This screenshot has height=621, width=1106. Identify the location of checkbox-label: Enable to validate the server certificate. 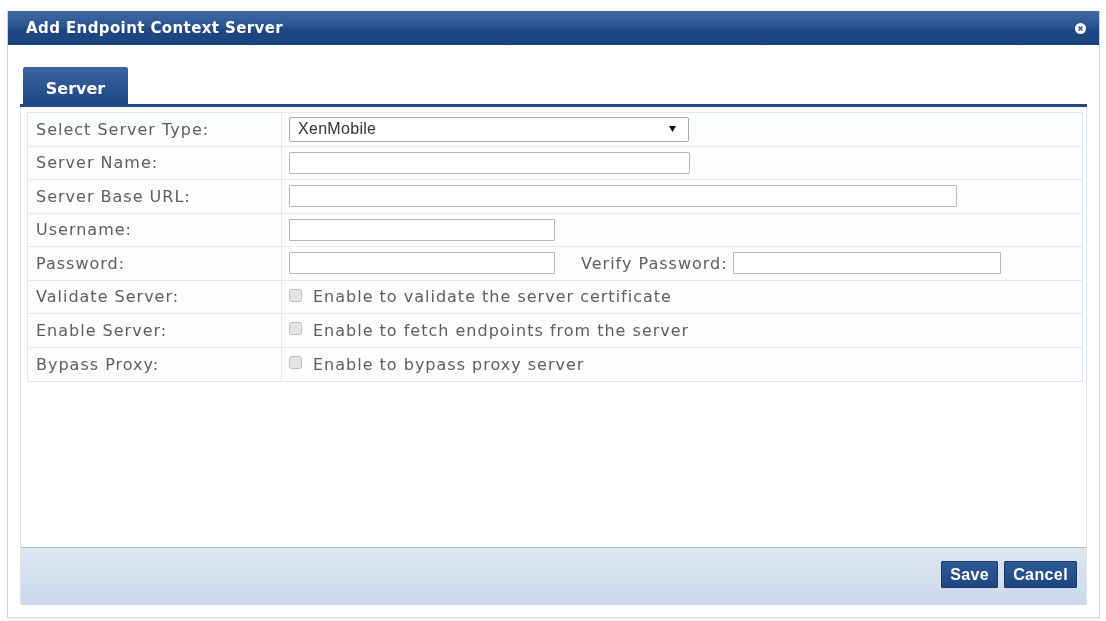
(492, 297).